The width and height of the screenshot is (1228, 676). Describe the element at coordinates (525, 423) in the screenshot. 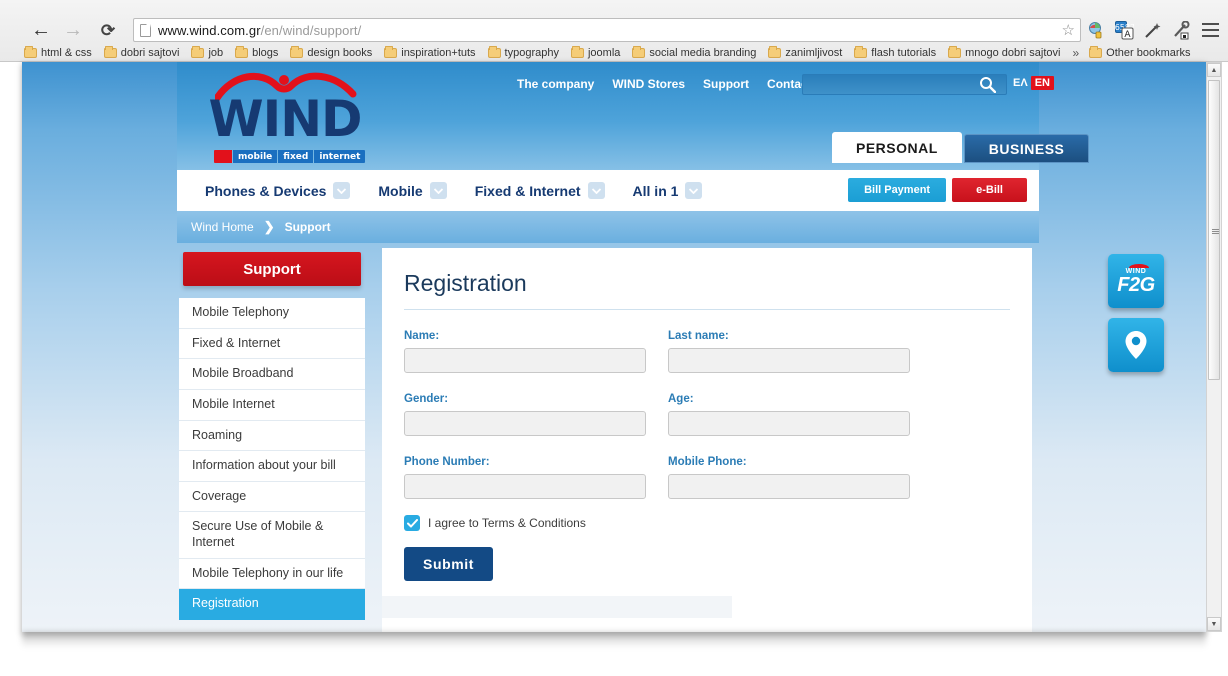

I see `gender-input` at that location.